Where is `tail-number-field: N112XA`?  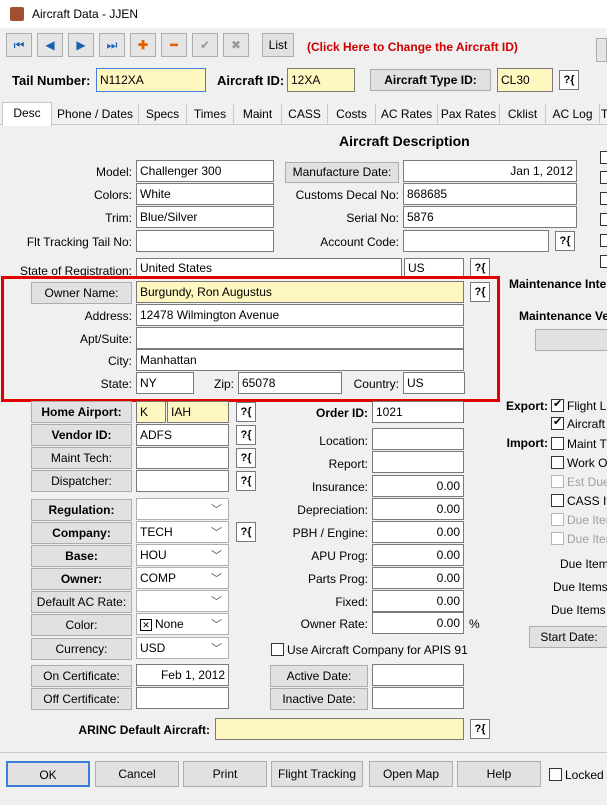 tail-number-field: N112XA is located at coordinates (151, 80).